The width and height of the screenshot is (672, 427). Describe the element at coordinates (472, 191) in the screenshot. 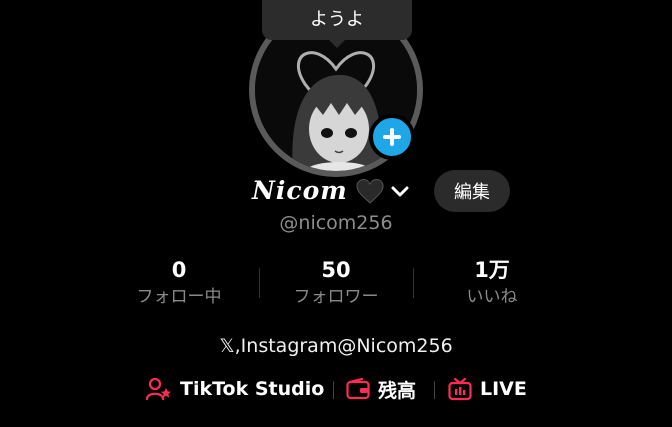

I see `edit-profile-button: 編集` at that location.